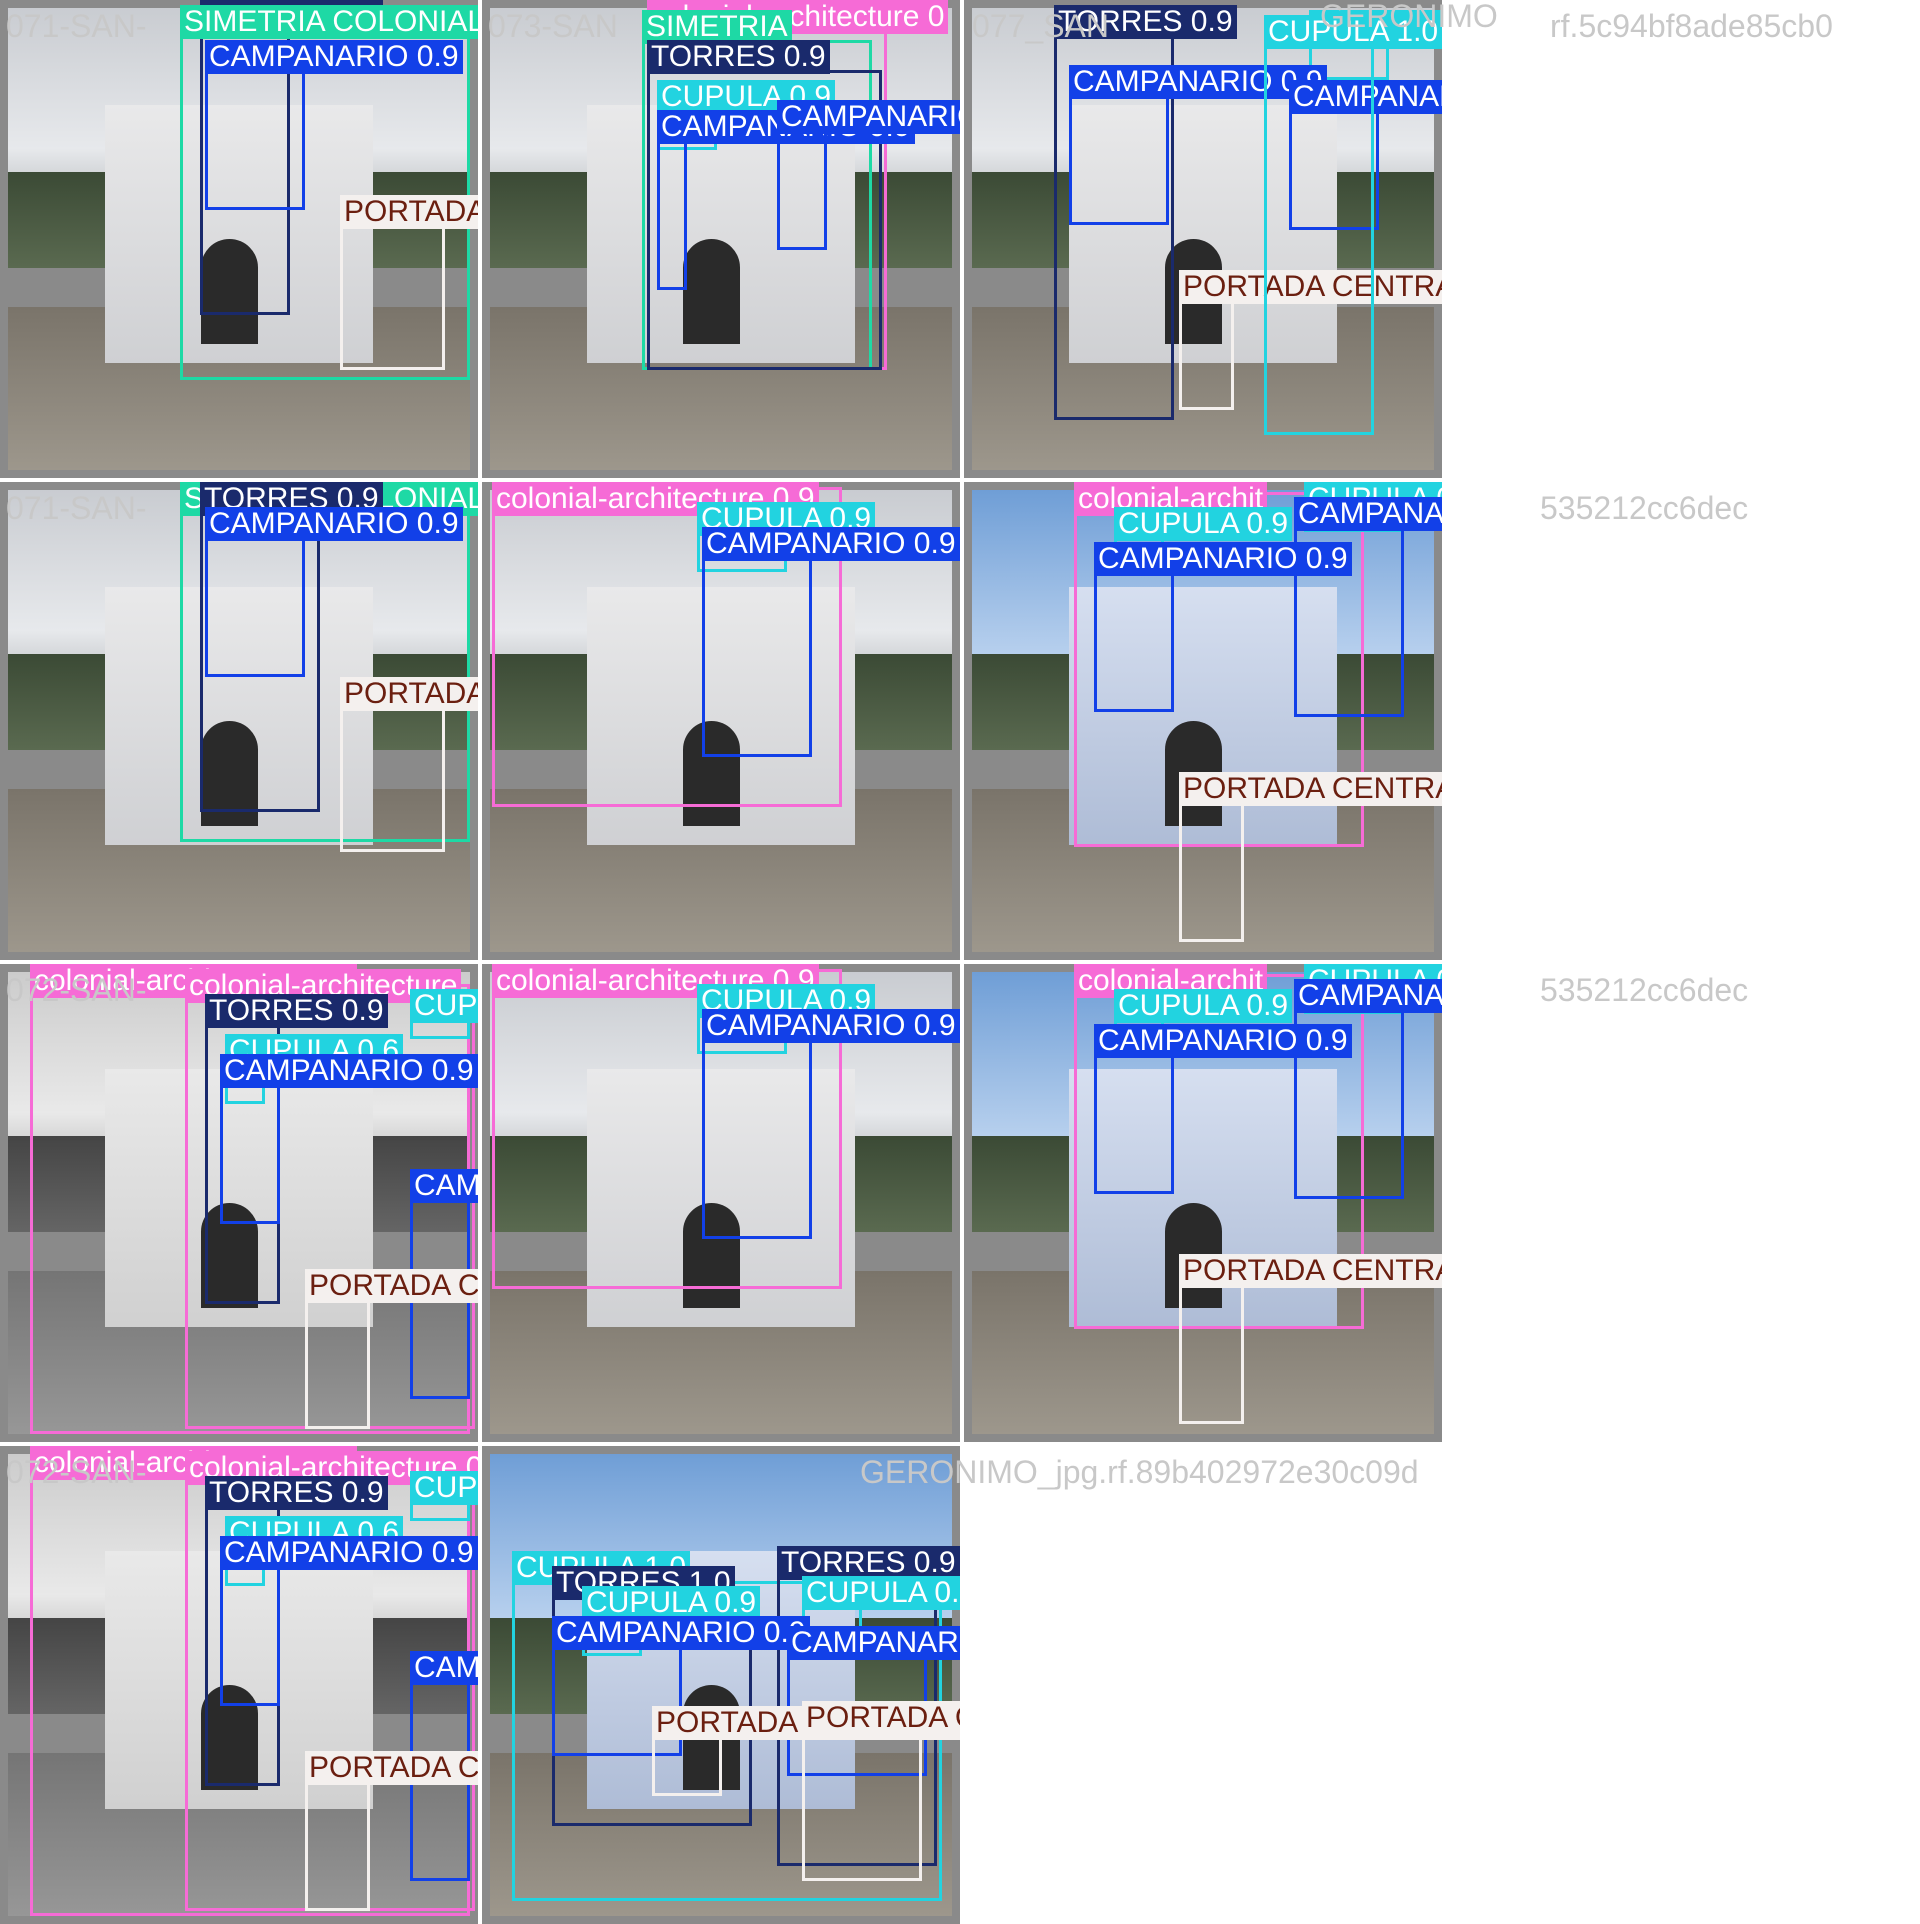 The height and width of the screenshot is (1924, 1920). Describe the element at coordinates (329, 22) in the screenshot. I see `bbox-label: SIMETRIA COLONIAL 0.6` at that location.